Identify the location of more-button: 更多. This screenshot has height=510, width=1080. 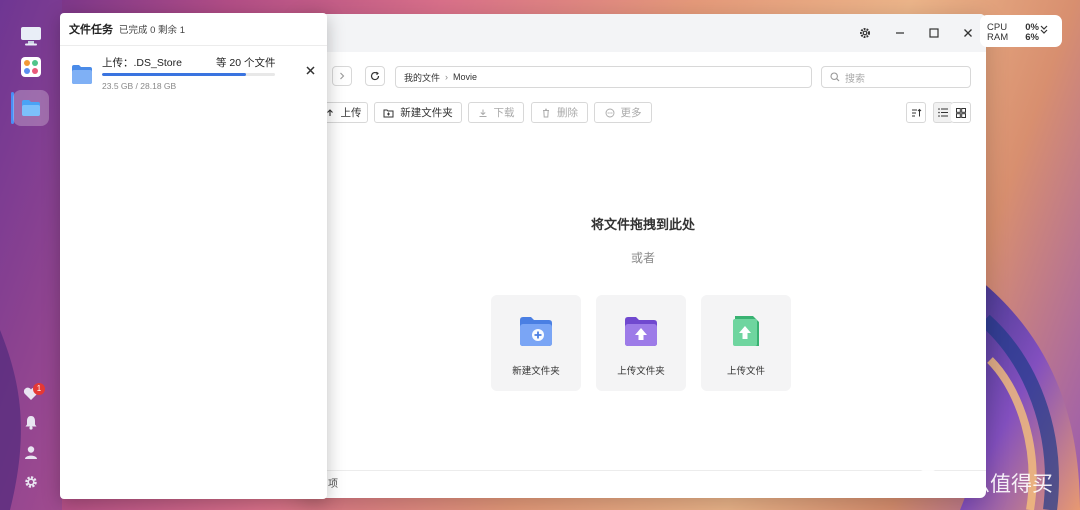
(623, 112).